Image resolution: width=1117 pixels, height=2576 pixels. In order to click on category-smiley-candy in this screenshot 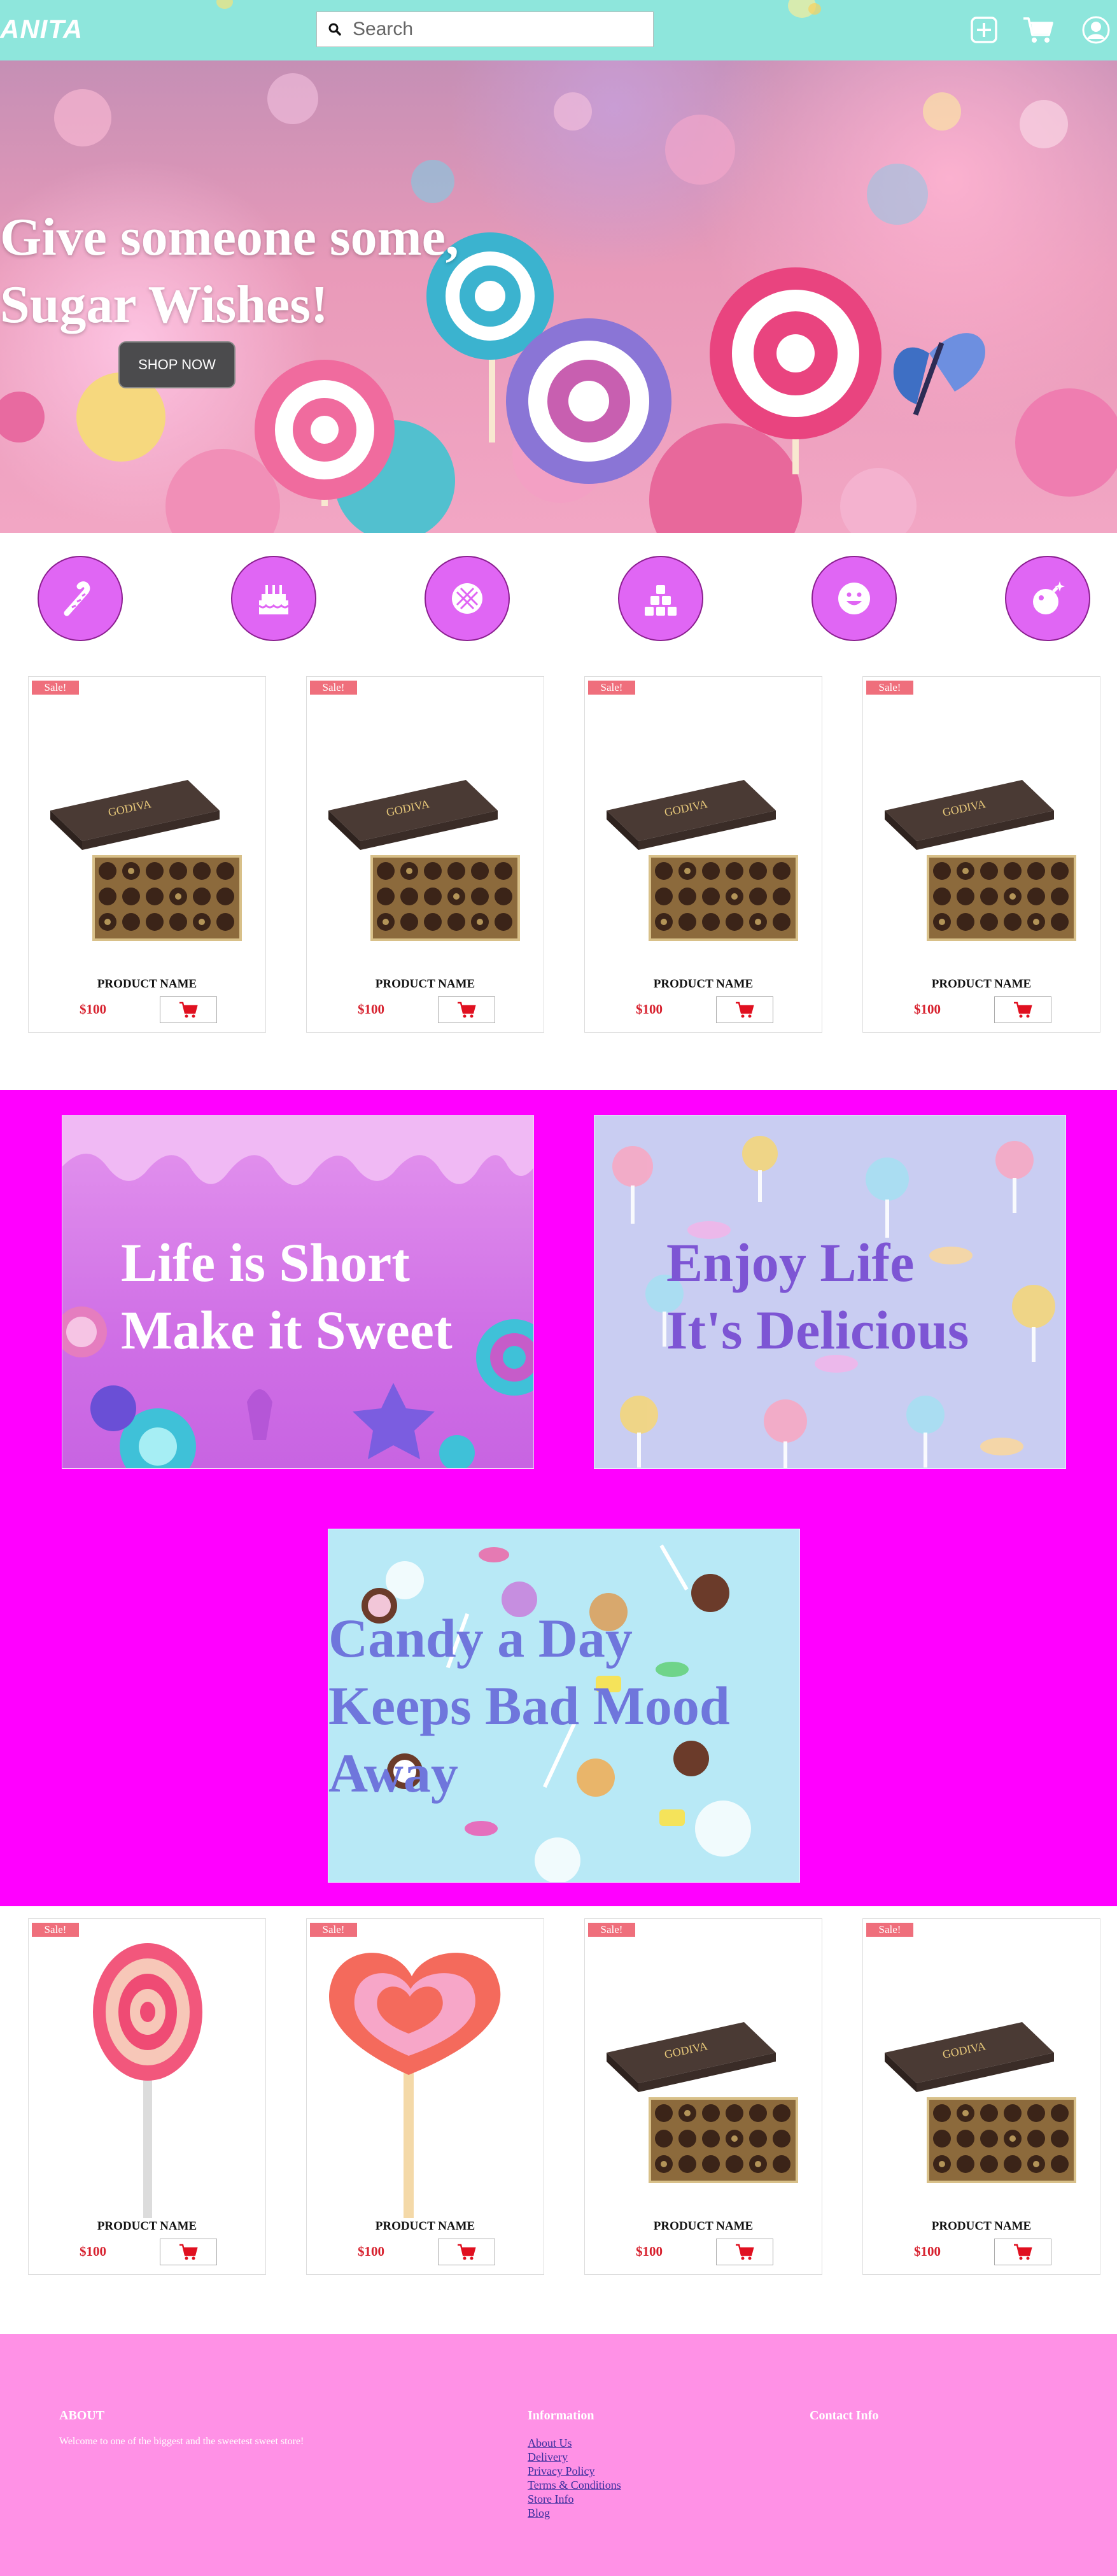, I will do `click(854, 598)`.